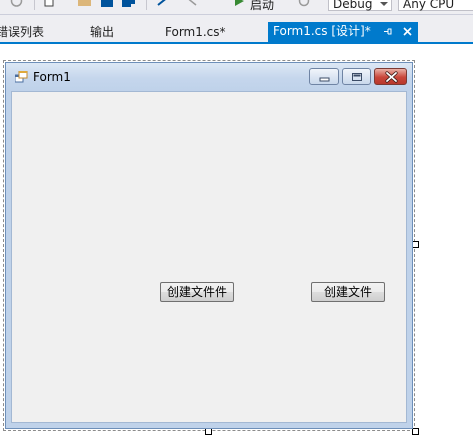  I want to click on open-file-icon, so click(85, 5).